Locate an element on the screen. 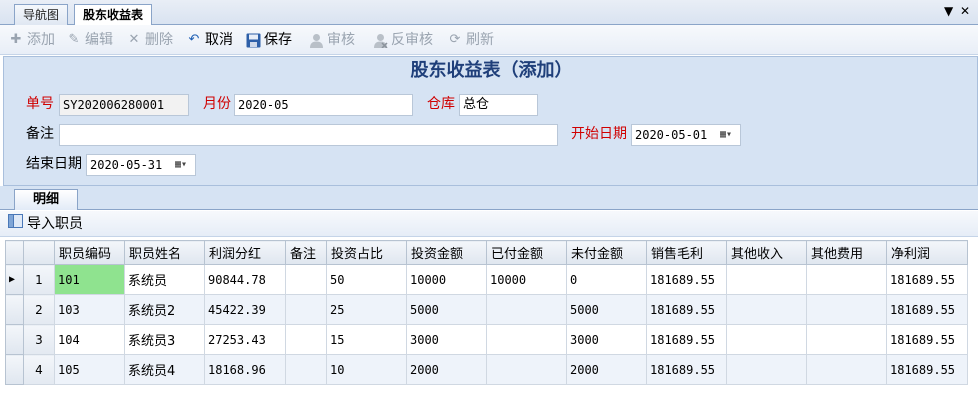  cell-dividend: 27253.43 is located at coordinates (245, 339).